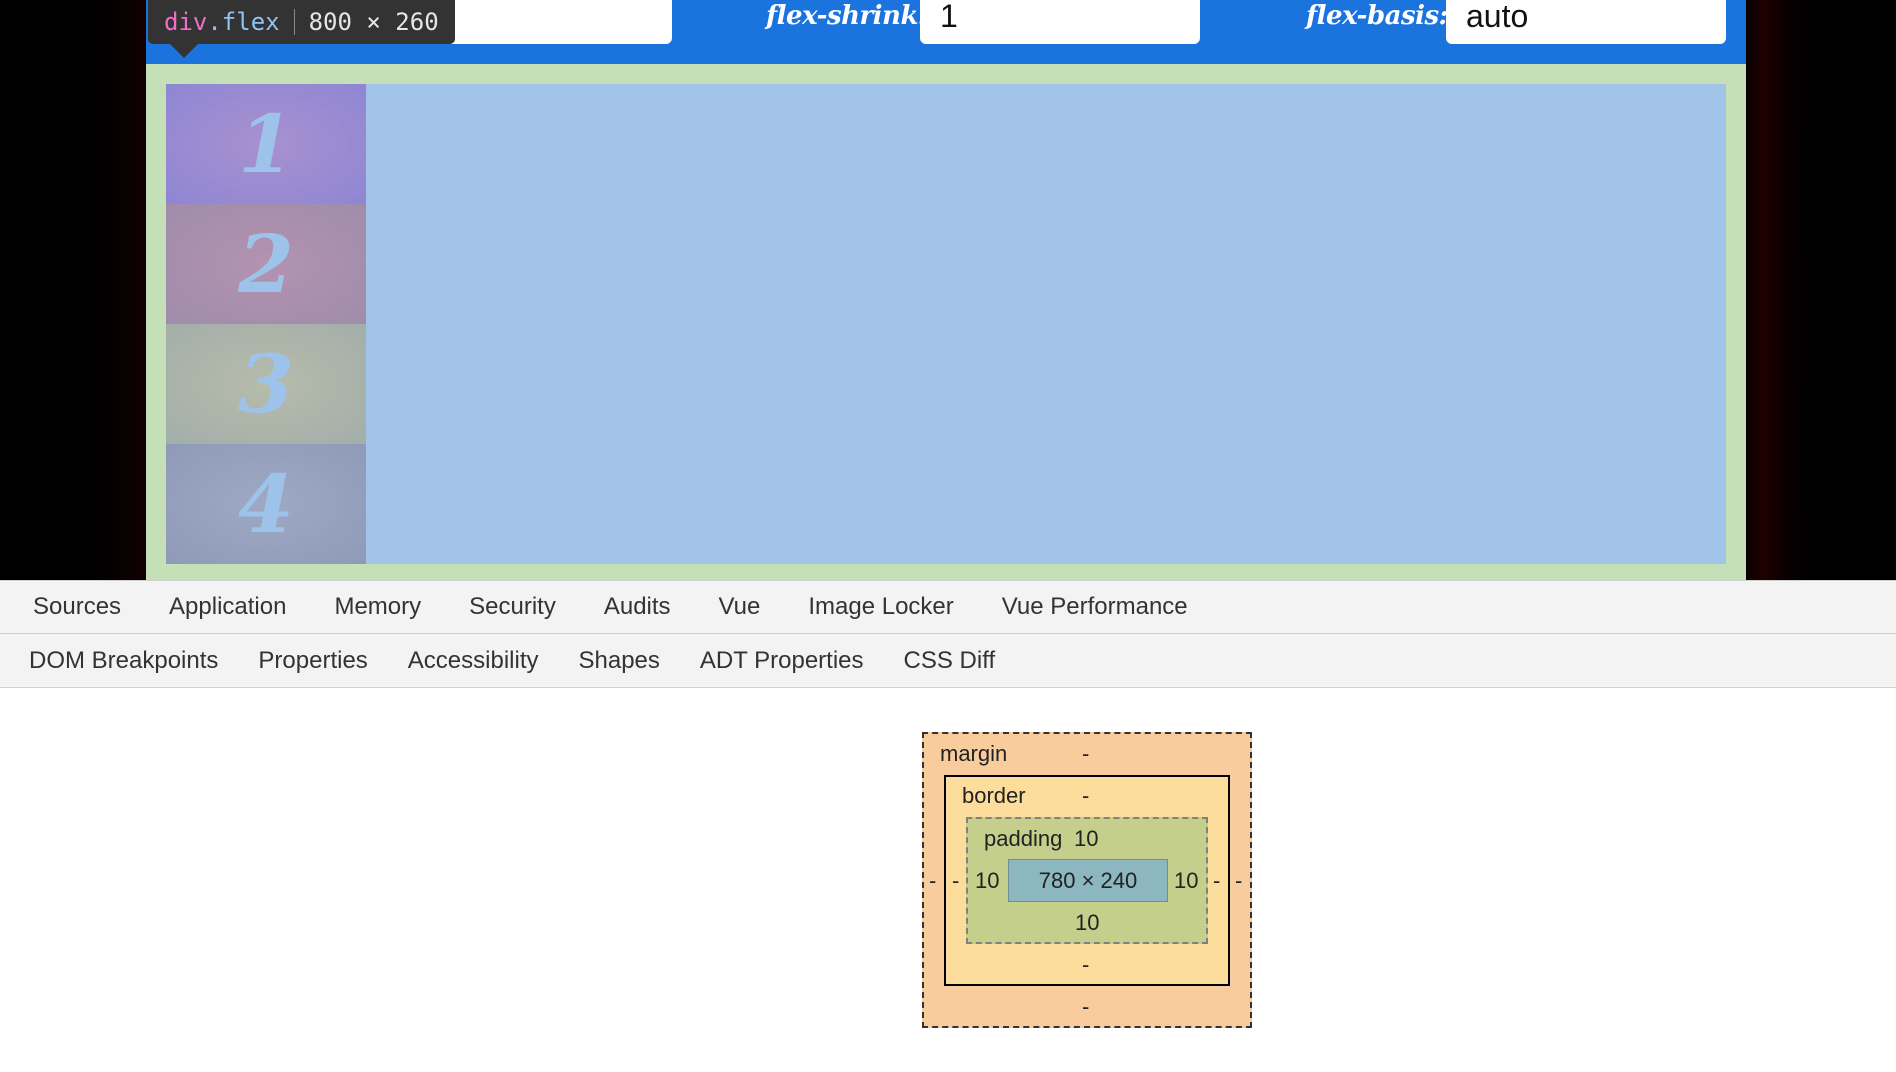 The width and height of the screenshot is (1896, 1072). Describe the element at coordinates (312, 661) in the screenshot. I see `tab-properties: Properties` at that location.